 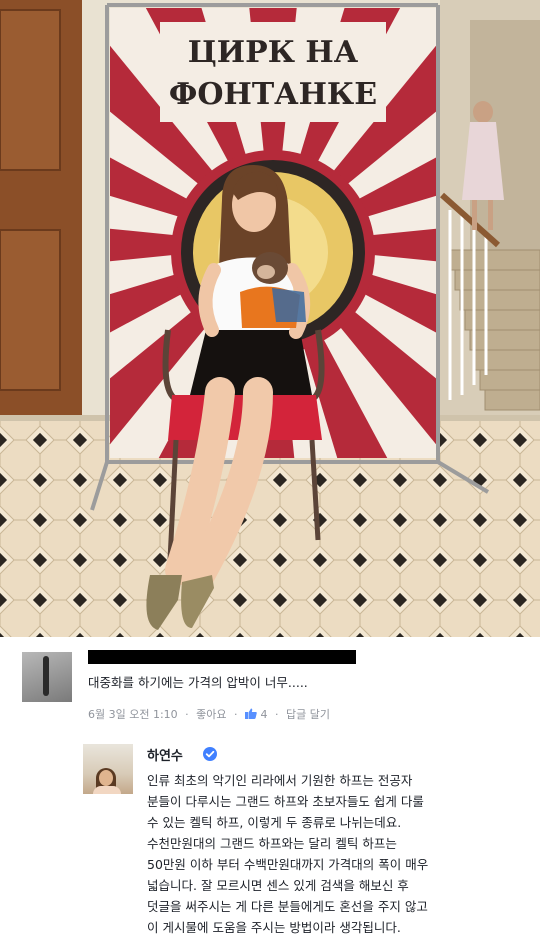 I want to click on verified-badge-icon, so click(x=210, y=754).